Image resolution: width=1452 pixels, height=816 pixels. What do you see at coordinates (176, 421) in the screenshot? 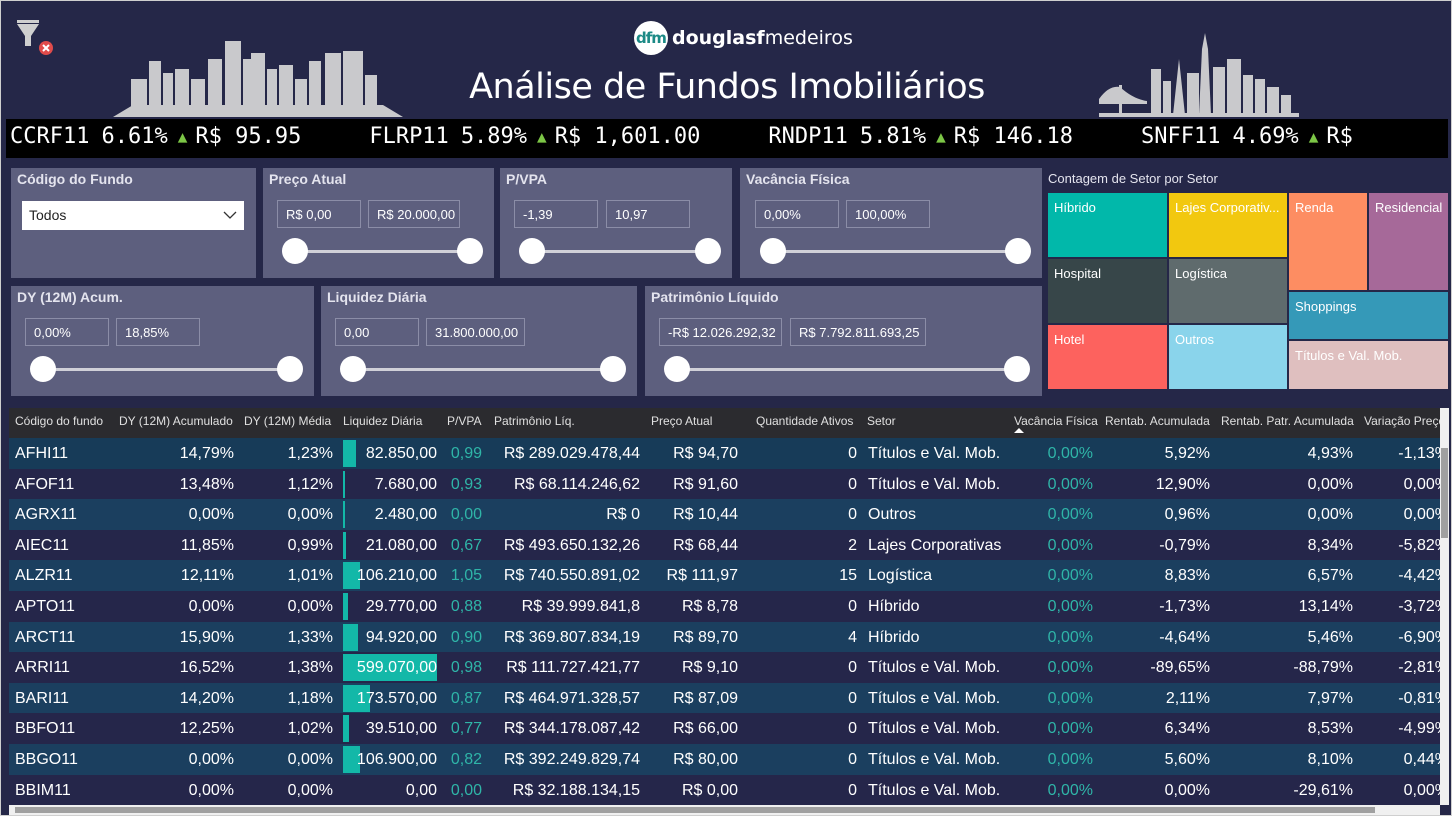
I see `column-header: DY (12M) Acumulado` at bounding box center [176, 421].